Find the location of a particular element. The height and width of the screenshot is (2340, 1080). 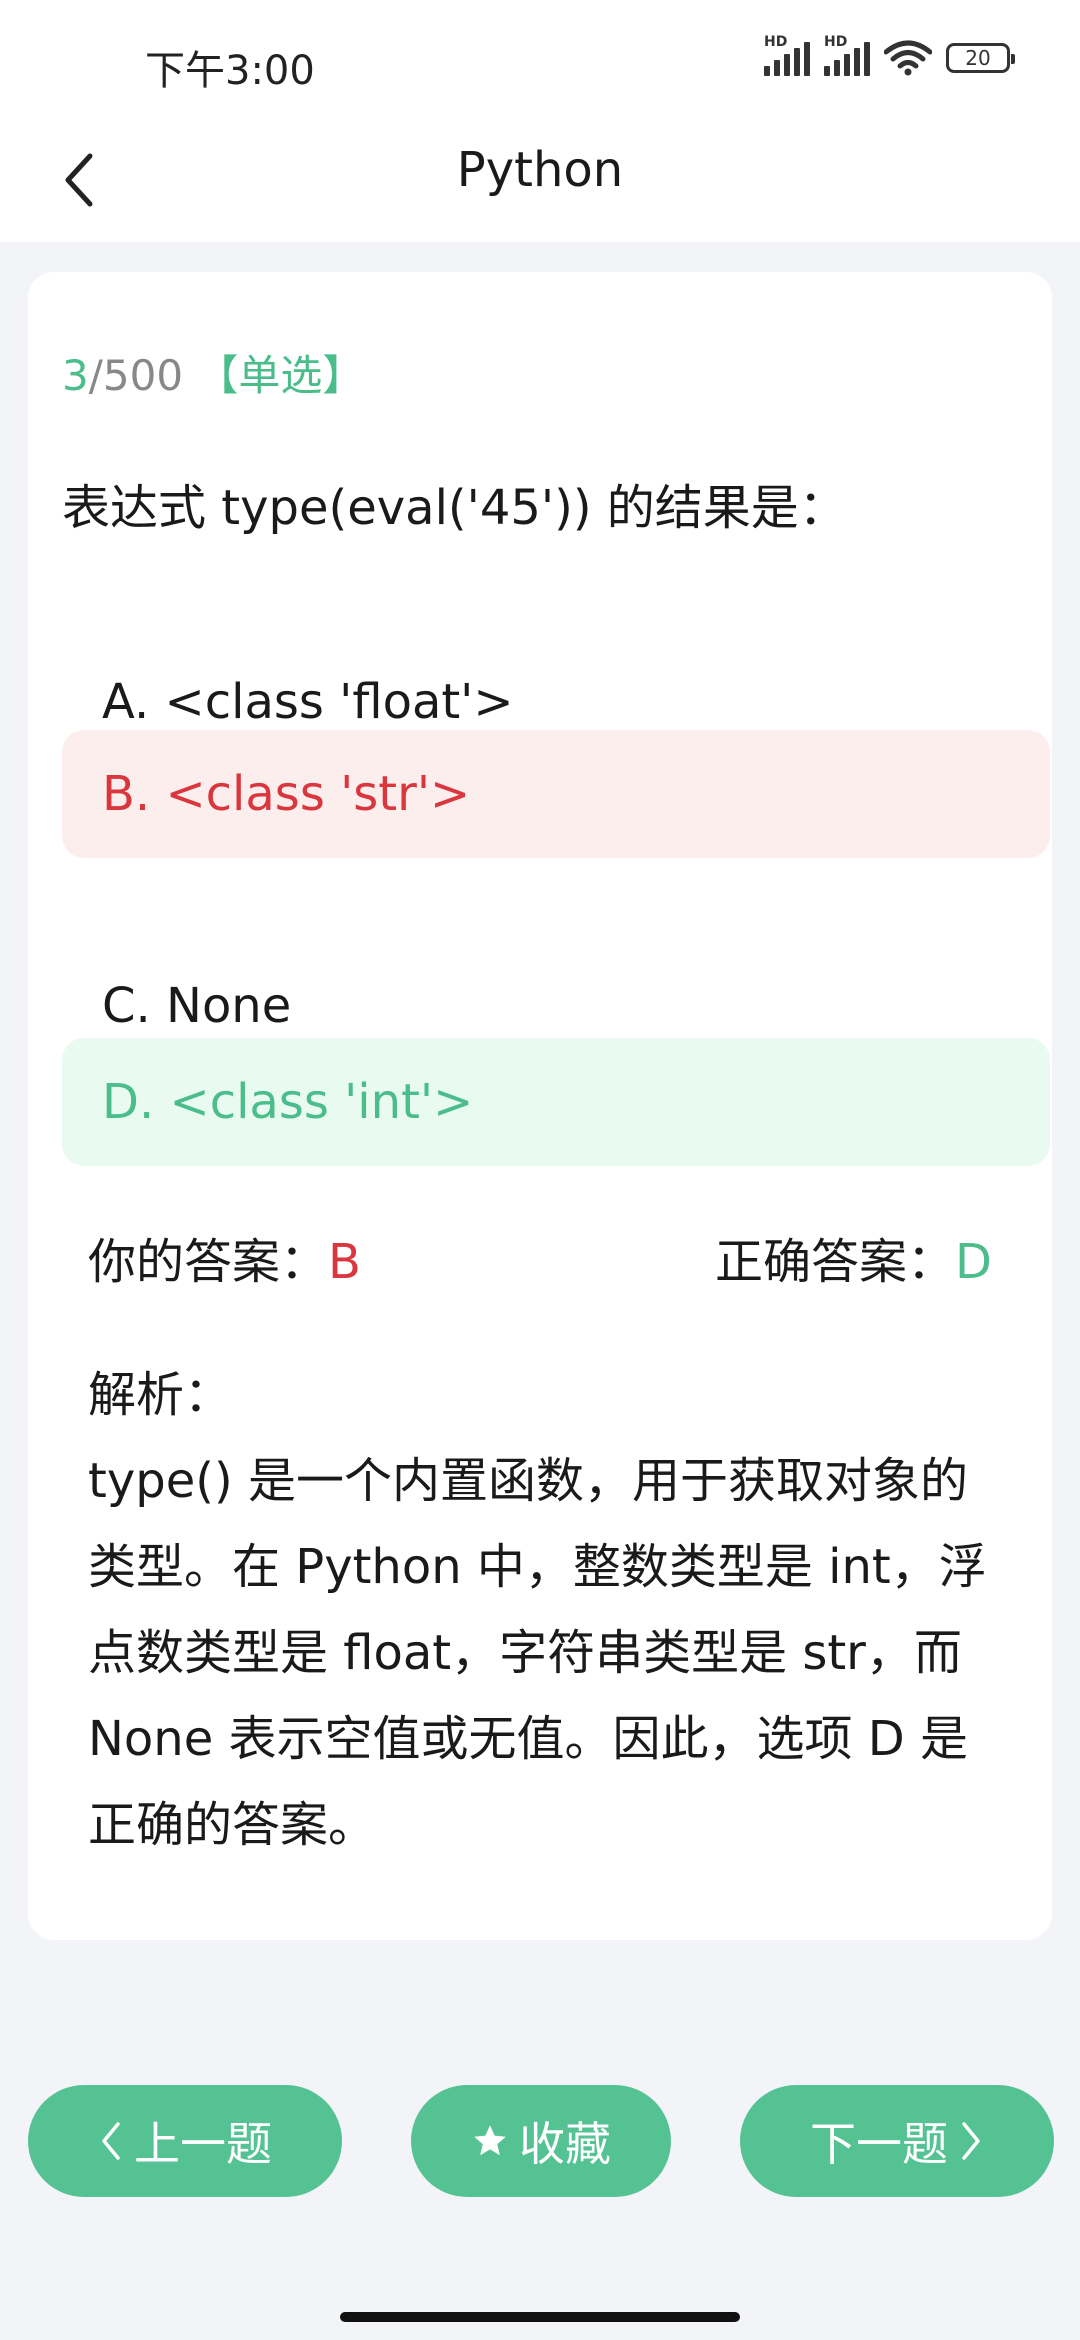

option-d: D. <class 'int'> is located at coordinates (556, 1102).